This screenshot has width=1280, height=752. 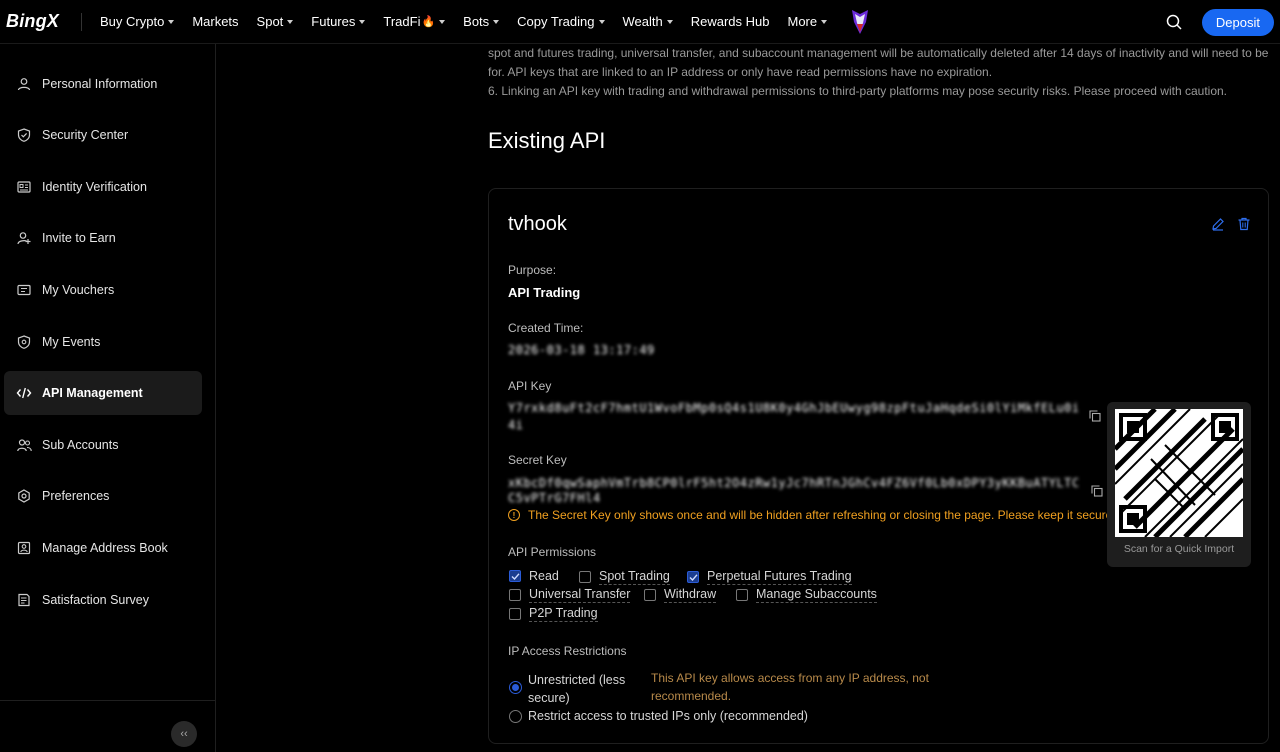 What do you see at coordinates (547, 140) in the screenshot?
I see `existing-api-title: Existing API` at bounding box center [547, 140].